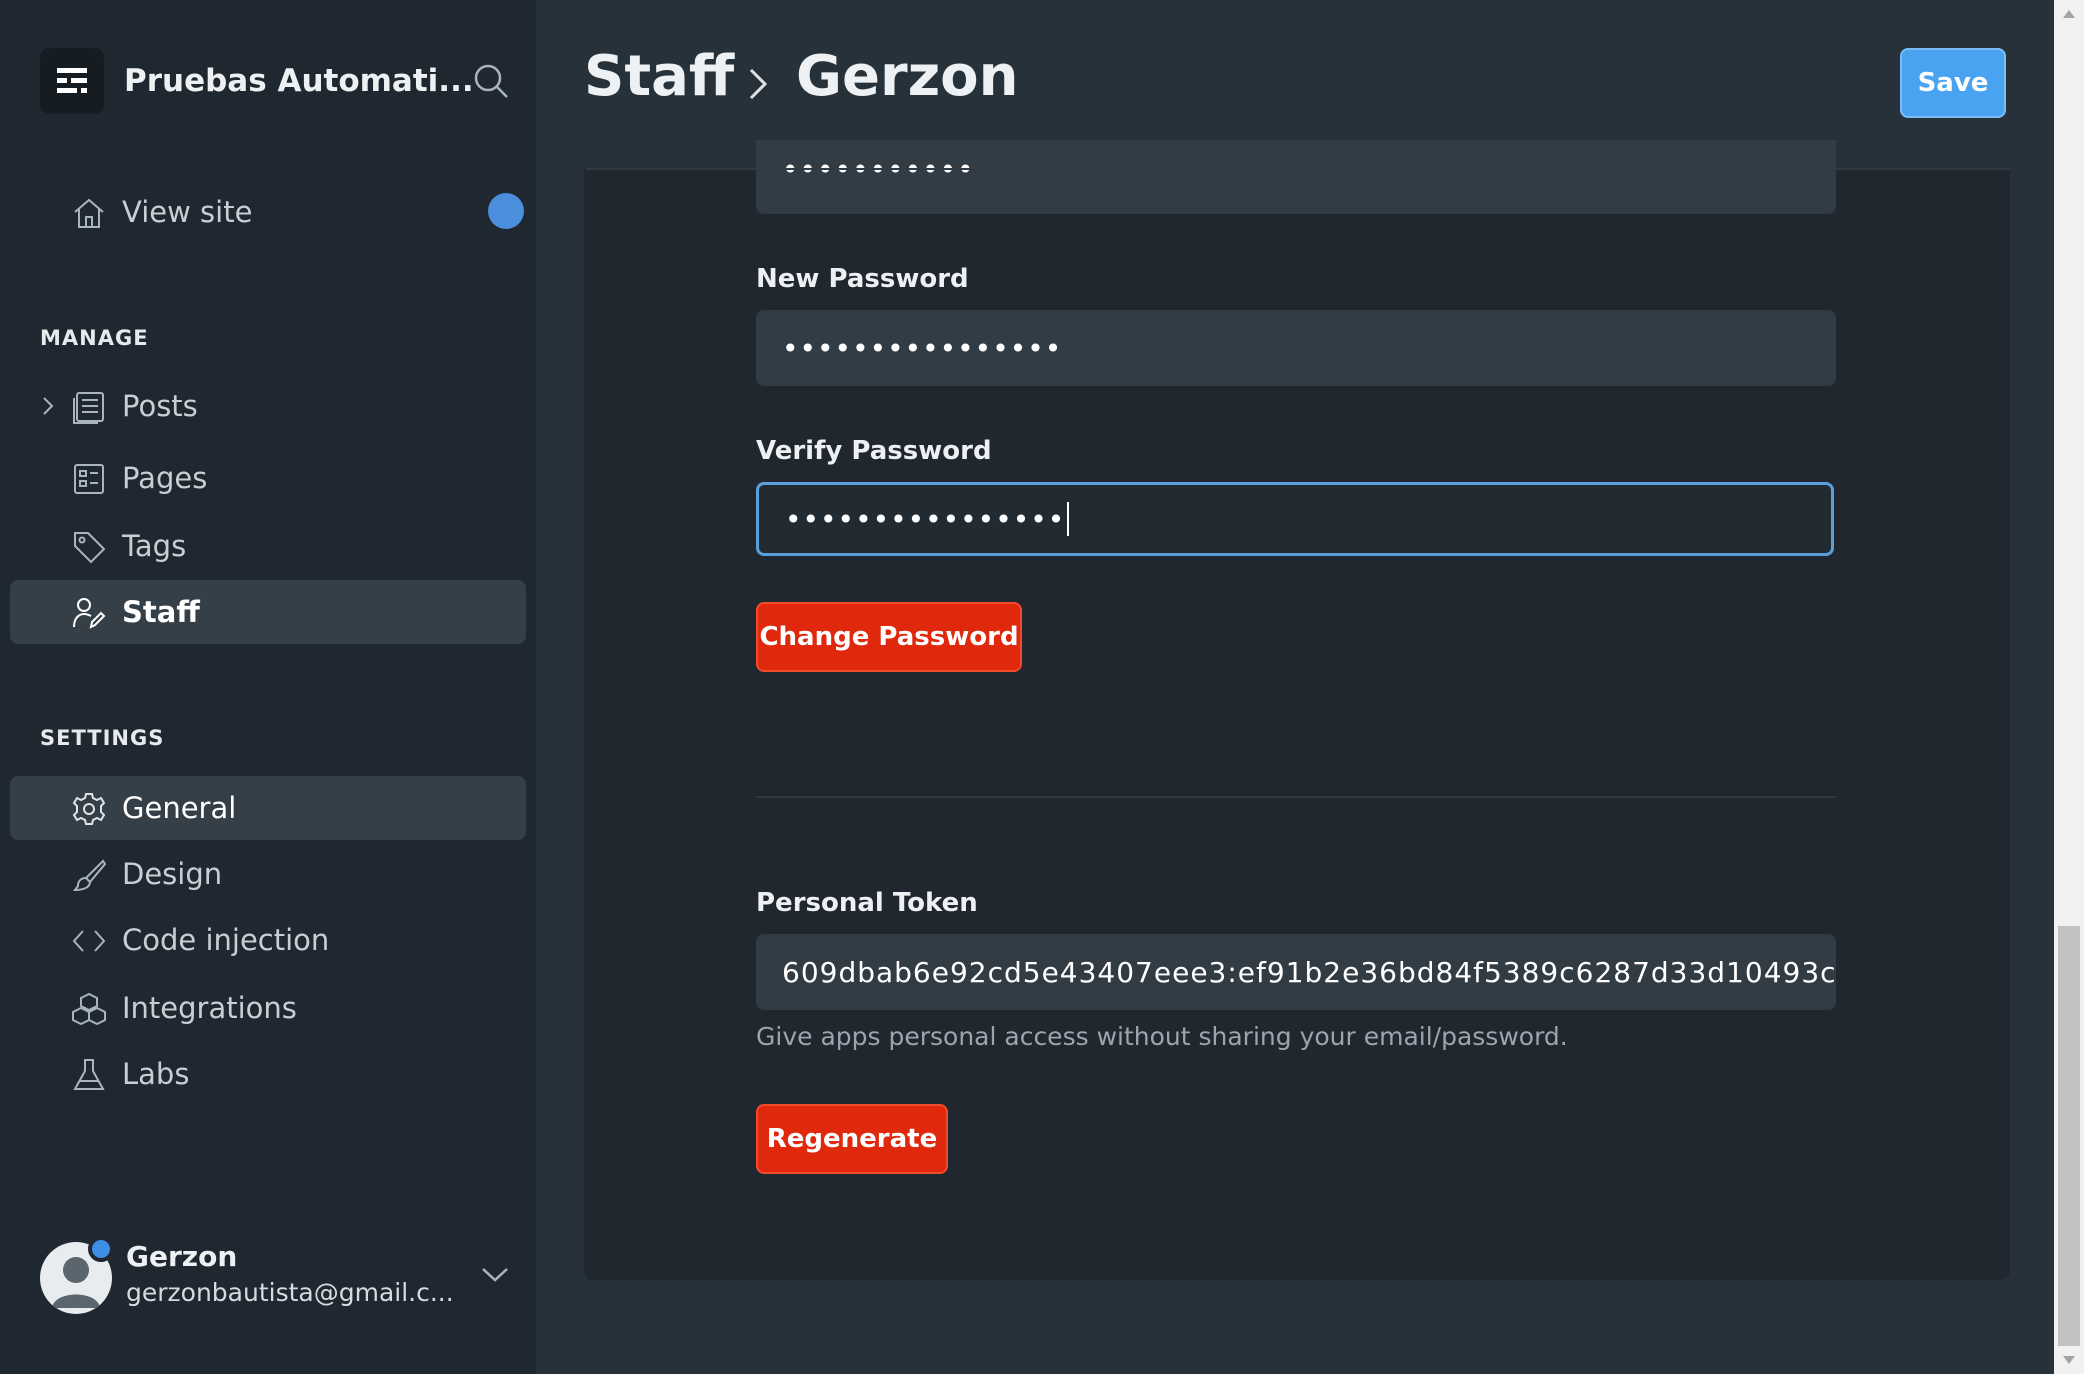  What do you see at coordinates (172, 874) in the screenshot?
I see `sidebar-item-label: Design` at bounding box center [172, 874].